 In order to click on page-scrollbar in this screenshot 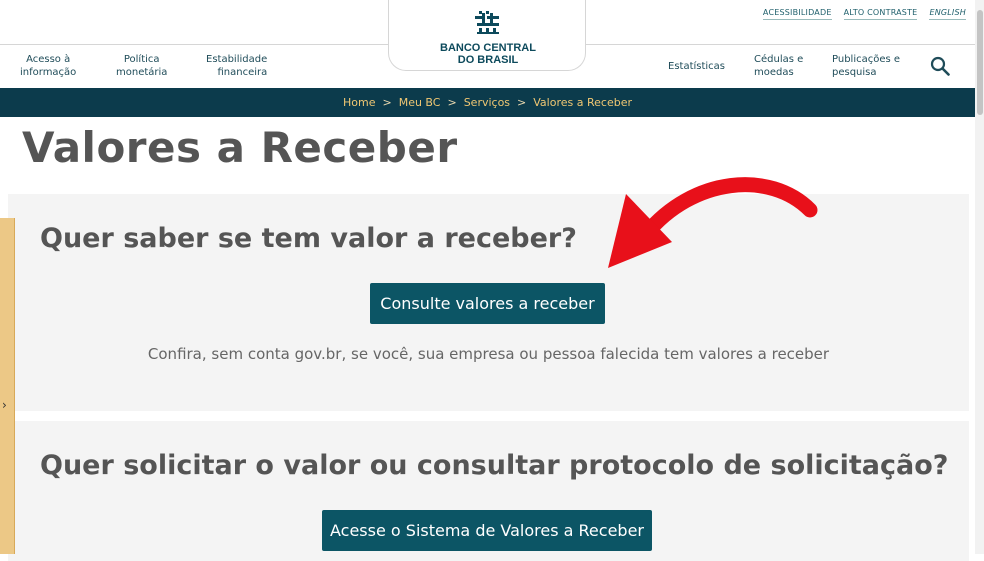, I will do `click(979, 277)`.